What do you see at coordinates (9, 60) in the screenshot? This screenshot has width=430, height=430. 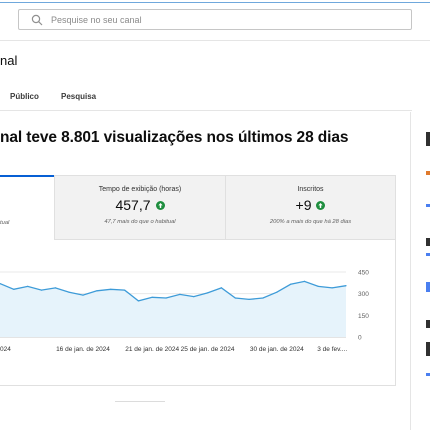 I see `page-title: nal` at bounding box center [9, 60].